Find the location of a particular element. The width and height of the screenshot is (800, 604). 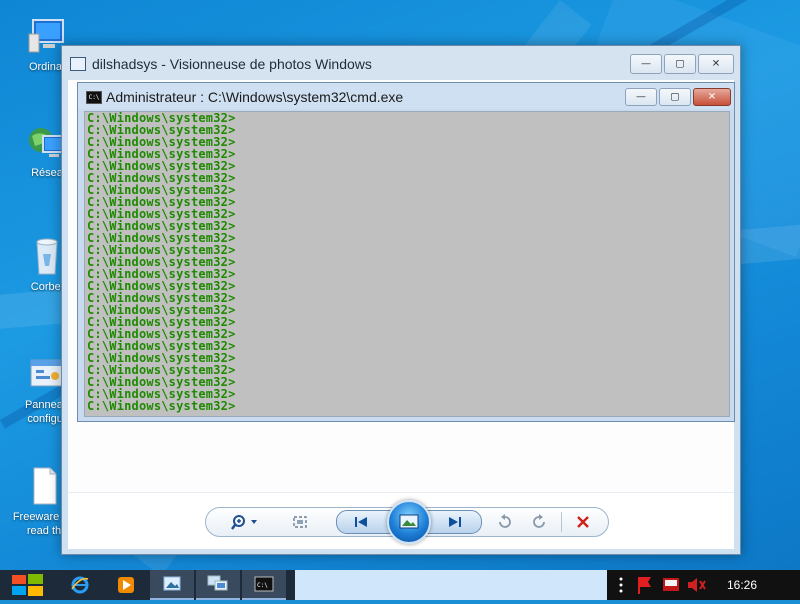

playback-control-bar is located at coordinates (407, 522).